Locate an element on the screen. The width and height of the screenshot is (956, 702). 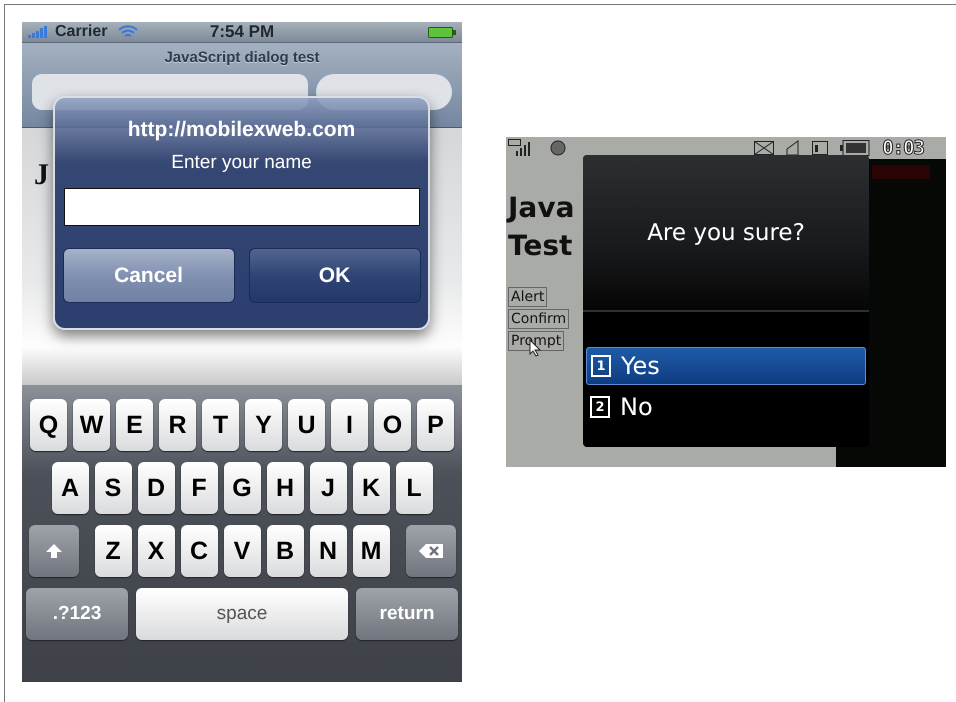
wifi-icon is located at coordinates (128, 32).